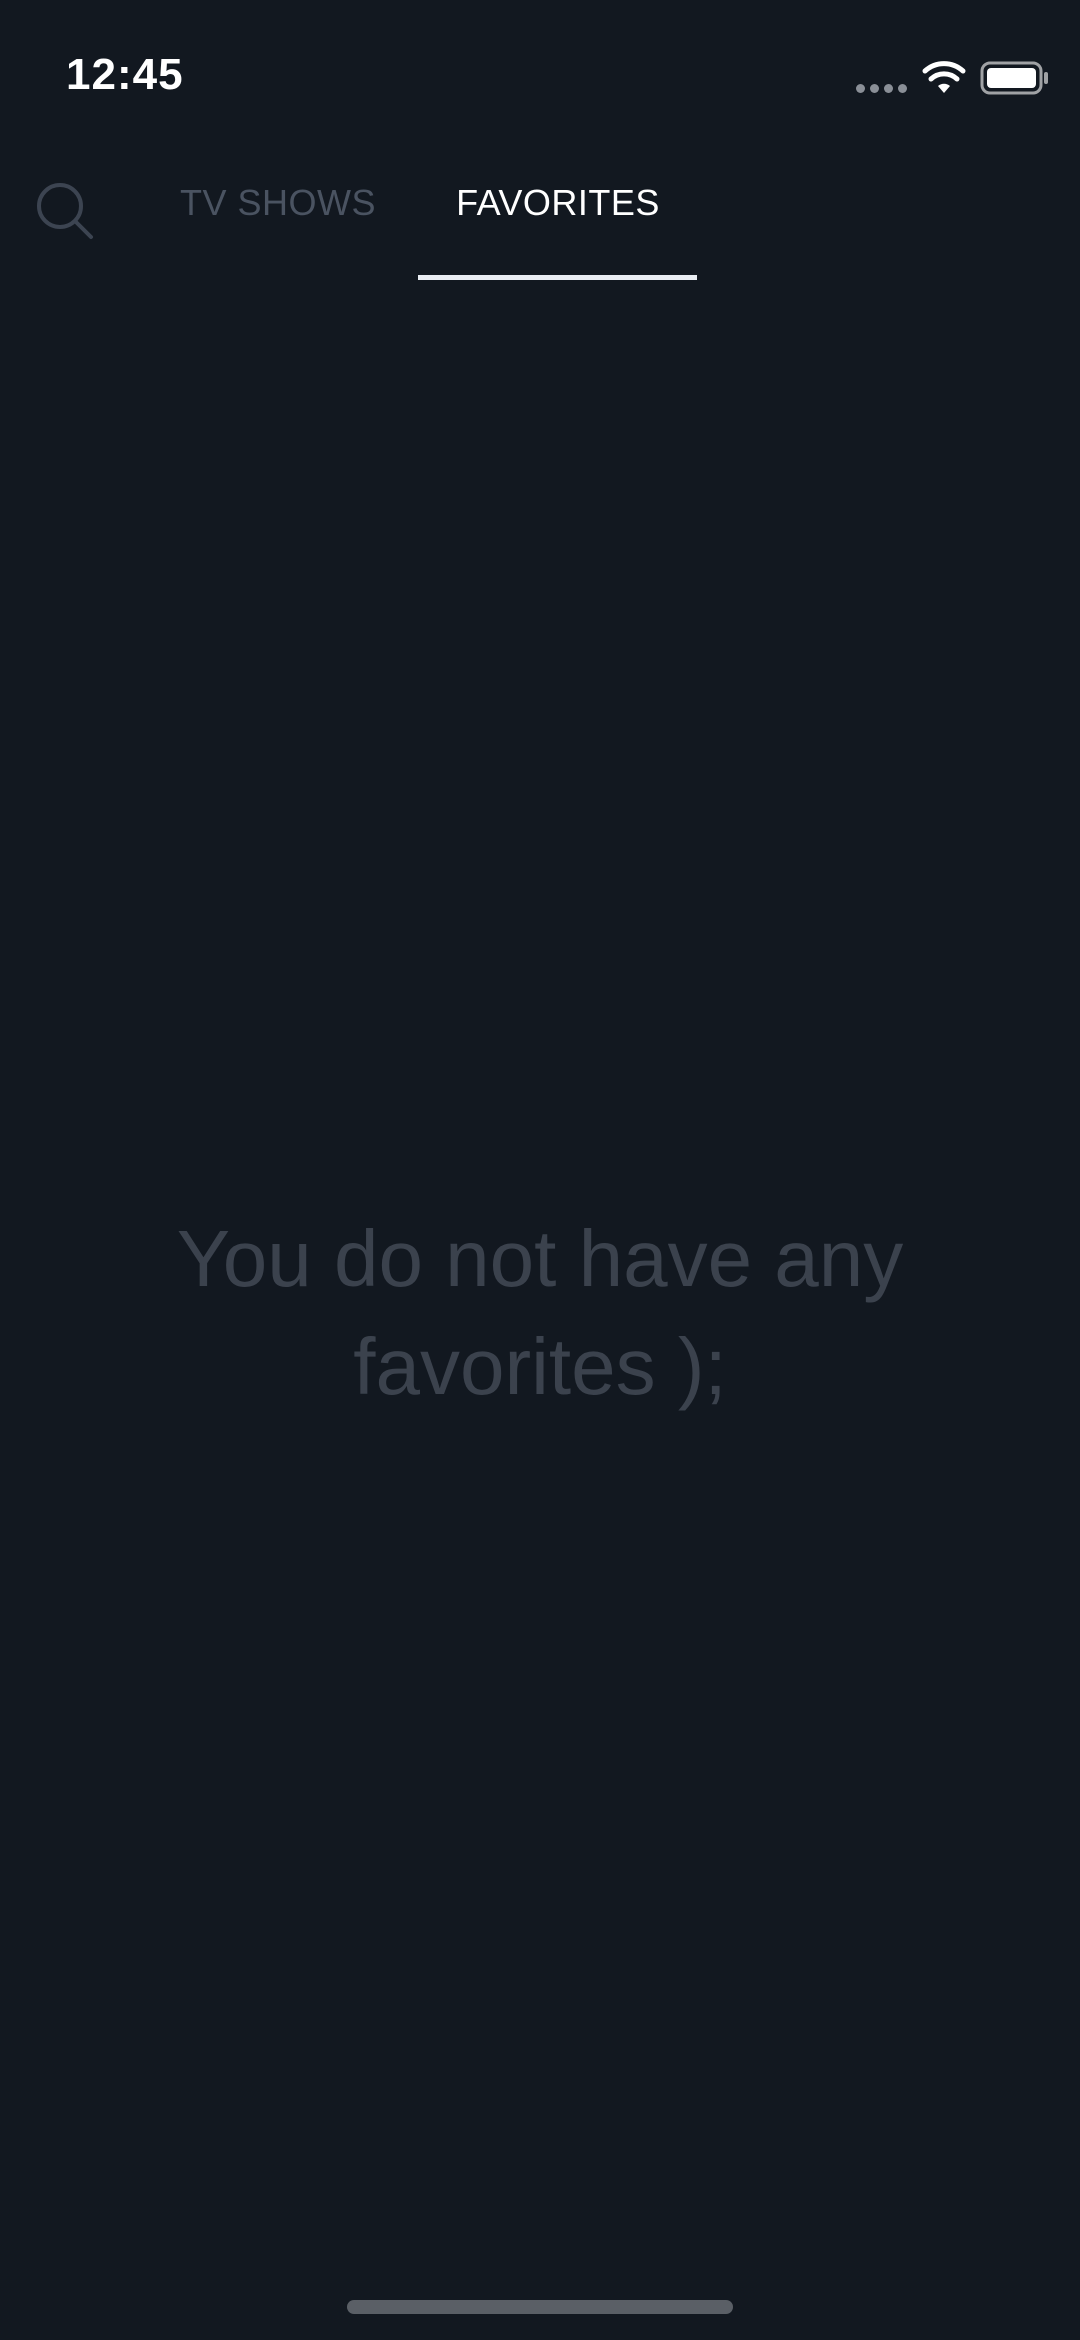 The image size is (1080, 2340). What do you see at coordinates (557, 277) in the screenshot?
I see `active-tab-indicator` at bounding box center [557, 277].